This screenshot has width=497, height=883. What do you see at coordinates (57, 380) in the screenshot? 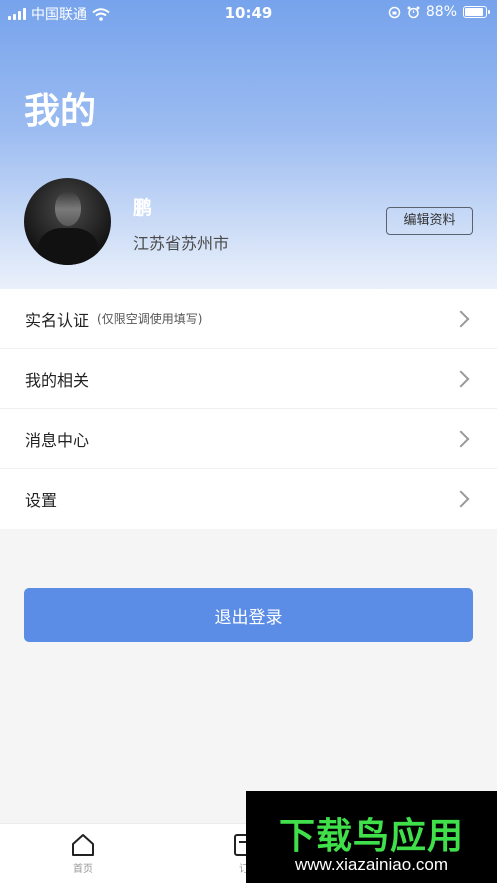
I see `menu-item-label: 我的相关` at bounding box center [57, 380].